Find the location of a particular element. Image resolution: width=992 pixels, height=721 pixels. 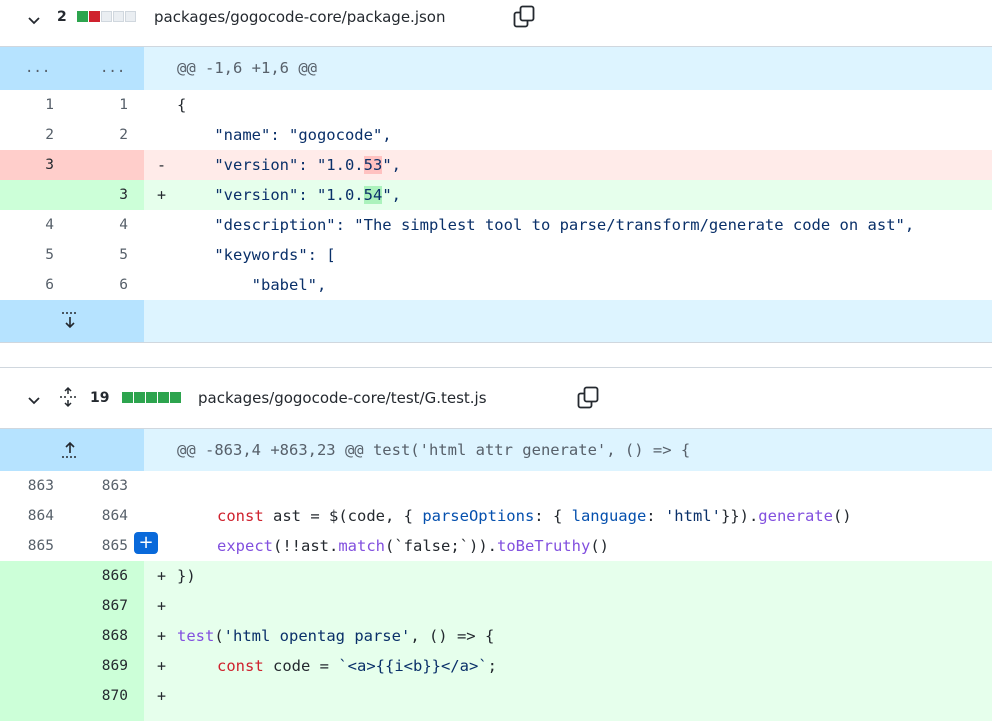

diff-line-added: 866 + }) is located at coordinates (496, 576).